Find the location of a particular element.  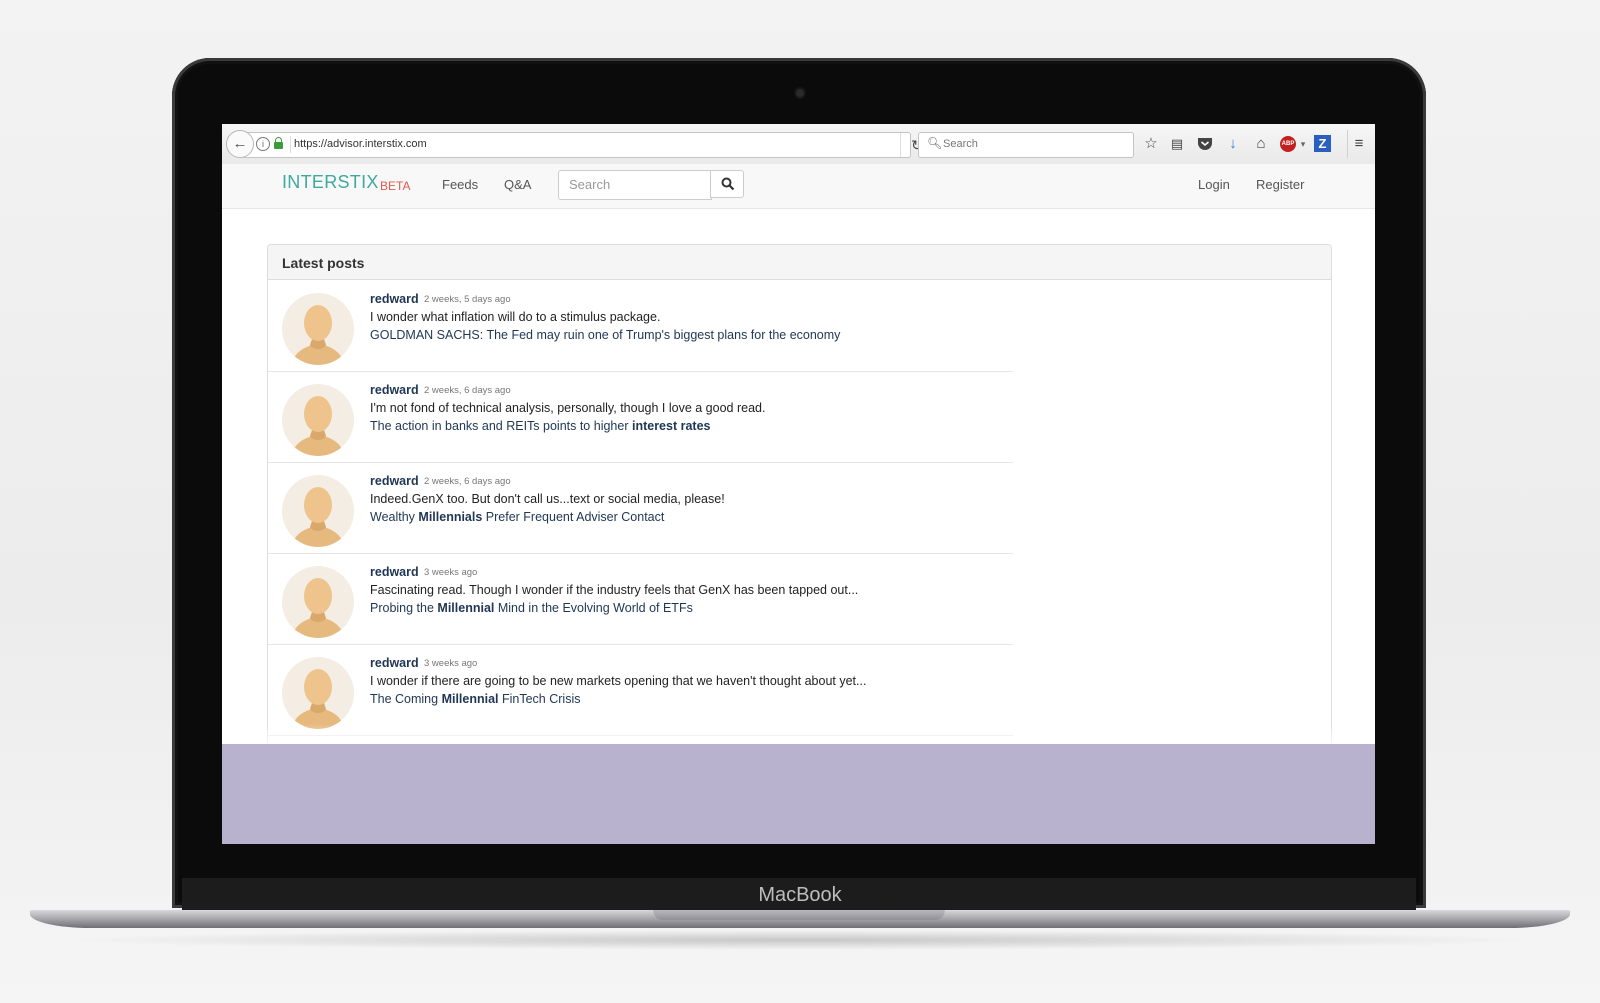

camera is located at coordinates (800, 93).